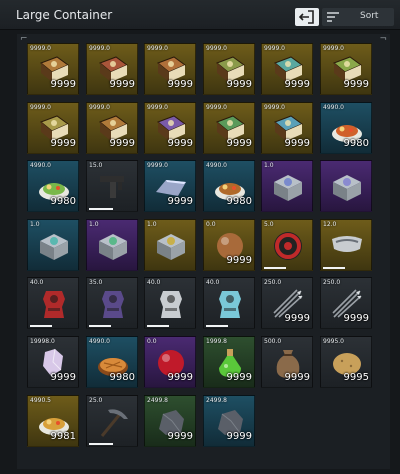 The image size is (400, 474). I want to click on inventory-slot: 12.0, so click(346, 245).